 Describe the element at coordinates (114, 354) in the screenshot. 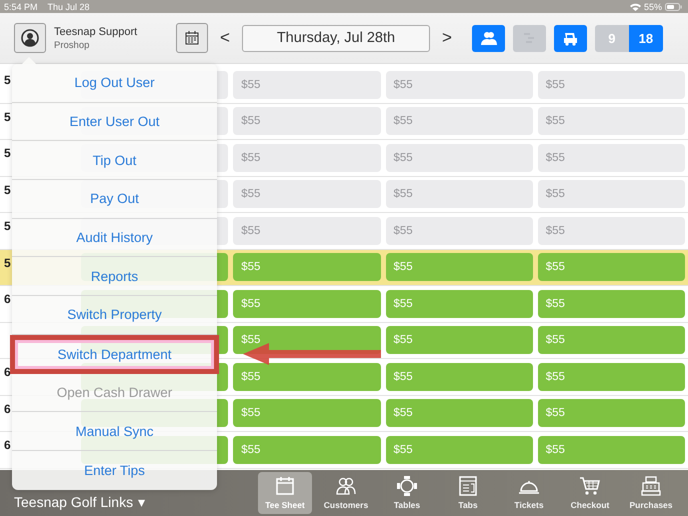

I see `menu-item: Switch Department` at that location.